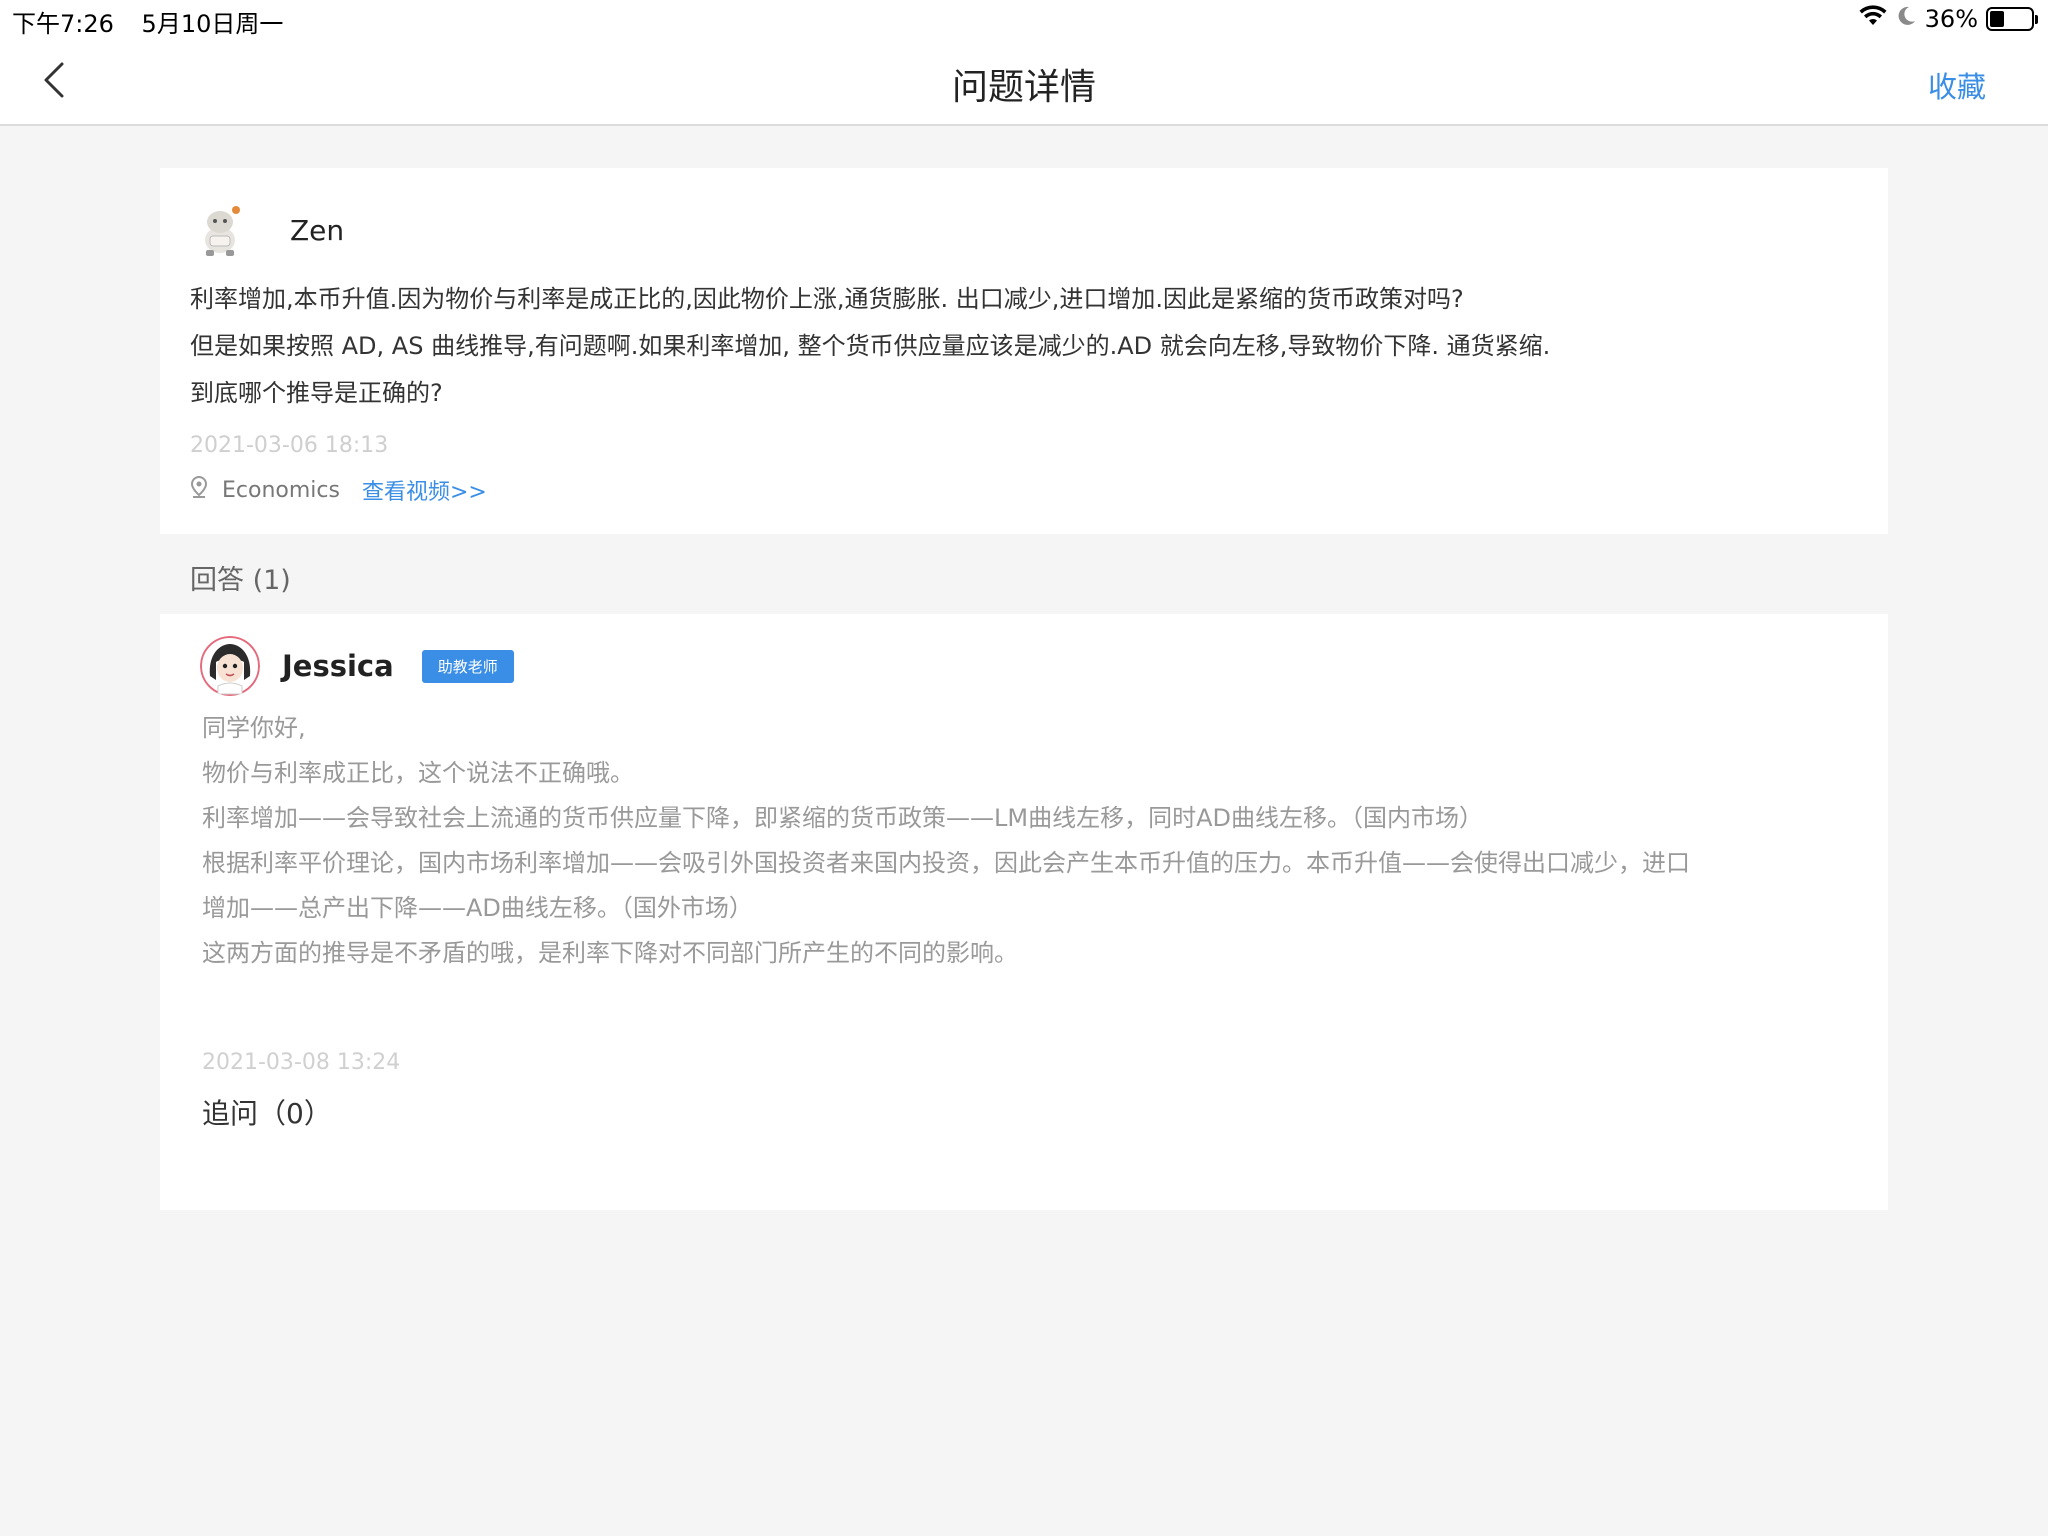 The image size is (2048, 1536). I want to click on favorite-button: 收藏, so click(1957, 85).